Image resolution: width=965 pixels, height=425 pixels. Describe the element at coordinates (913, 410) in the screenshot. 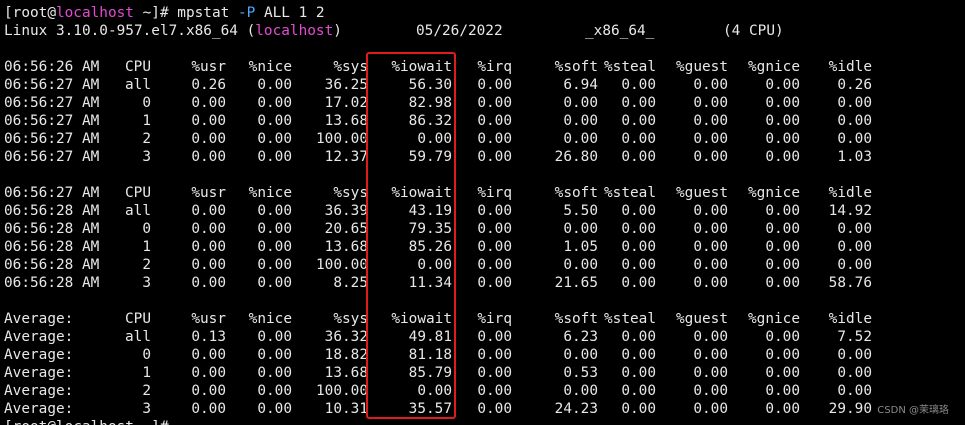

I see `watermark: CSDN @茉璃珞` at that location.